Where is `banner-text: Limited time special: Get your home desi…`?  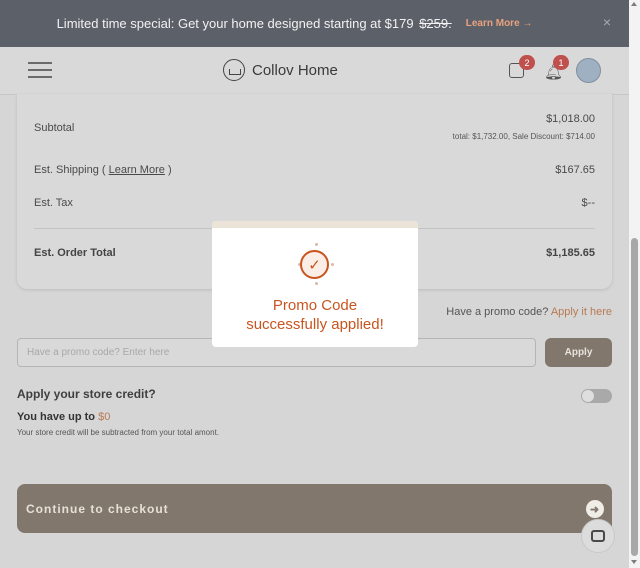
banner-text: Limited time special: Get your home desi… is located at coordinates (235, 23).